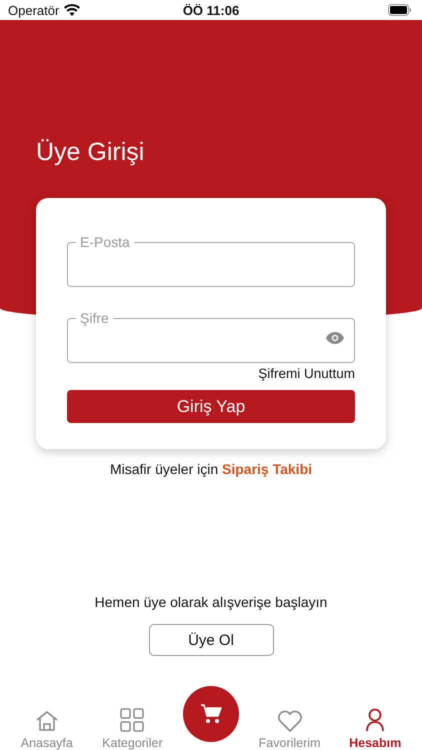 Image resolution: width=422 pixels, height=750 pixels. Describe the element at coordinates (267, 469) in the screenshot. I see `order-tracking-link: Sipariş Takibi` at that location.